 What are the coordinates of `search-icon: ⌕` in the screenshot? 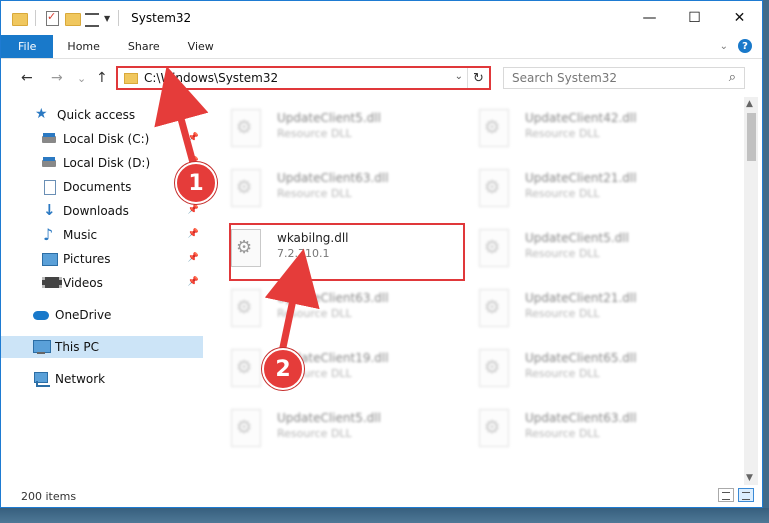 It's located at (732, 77).